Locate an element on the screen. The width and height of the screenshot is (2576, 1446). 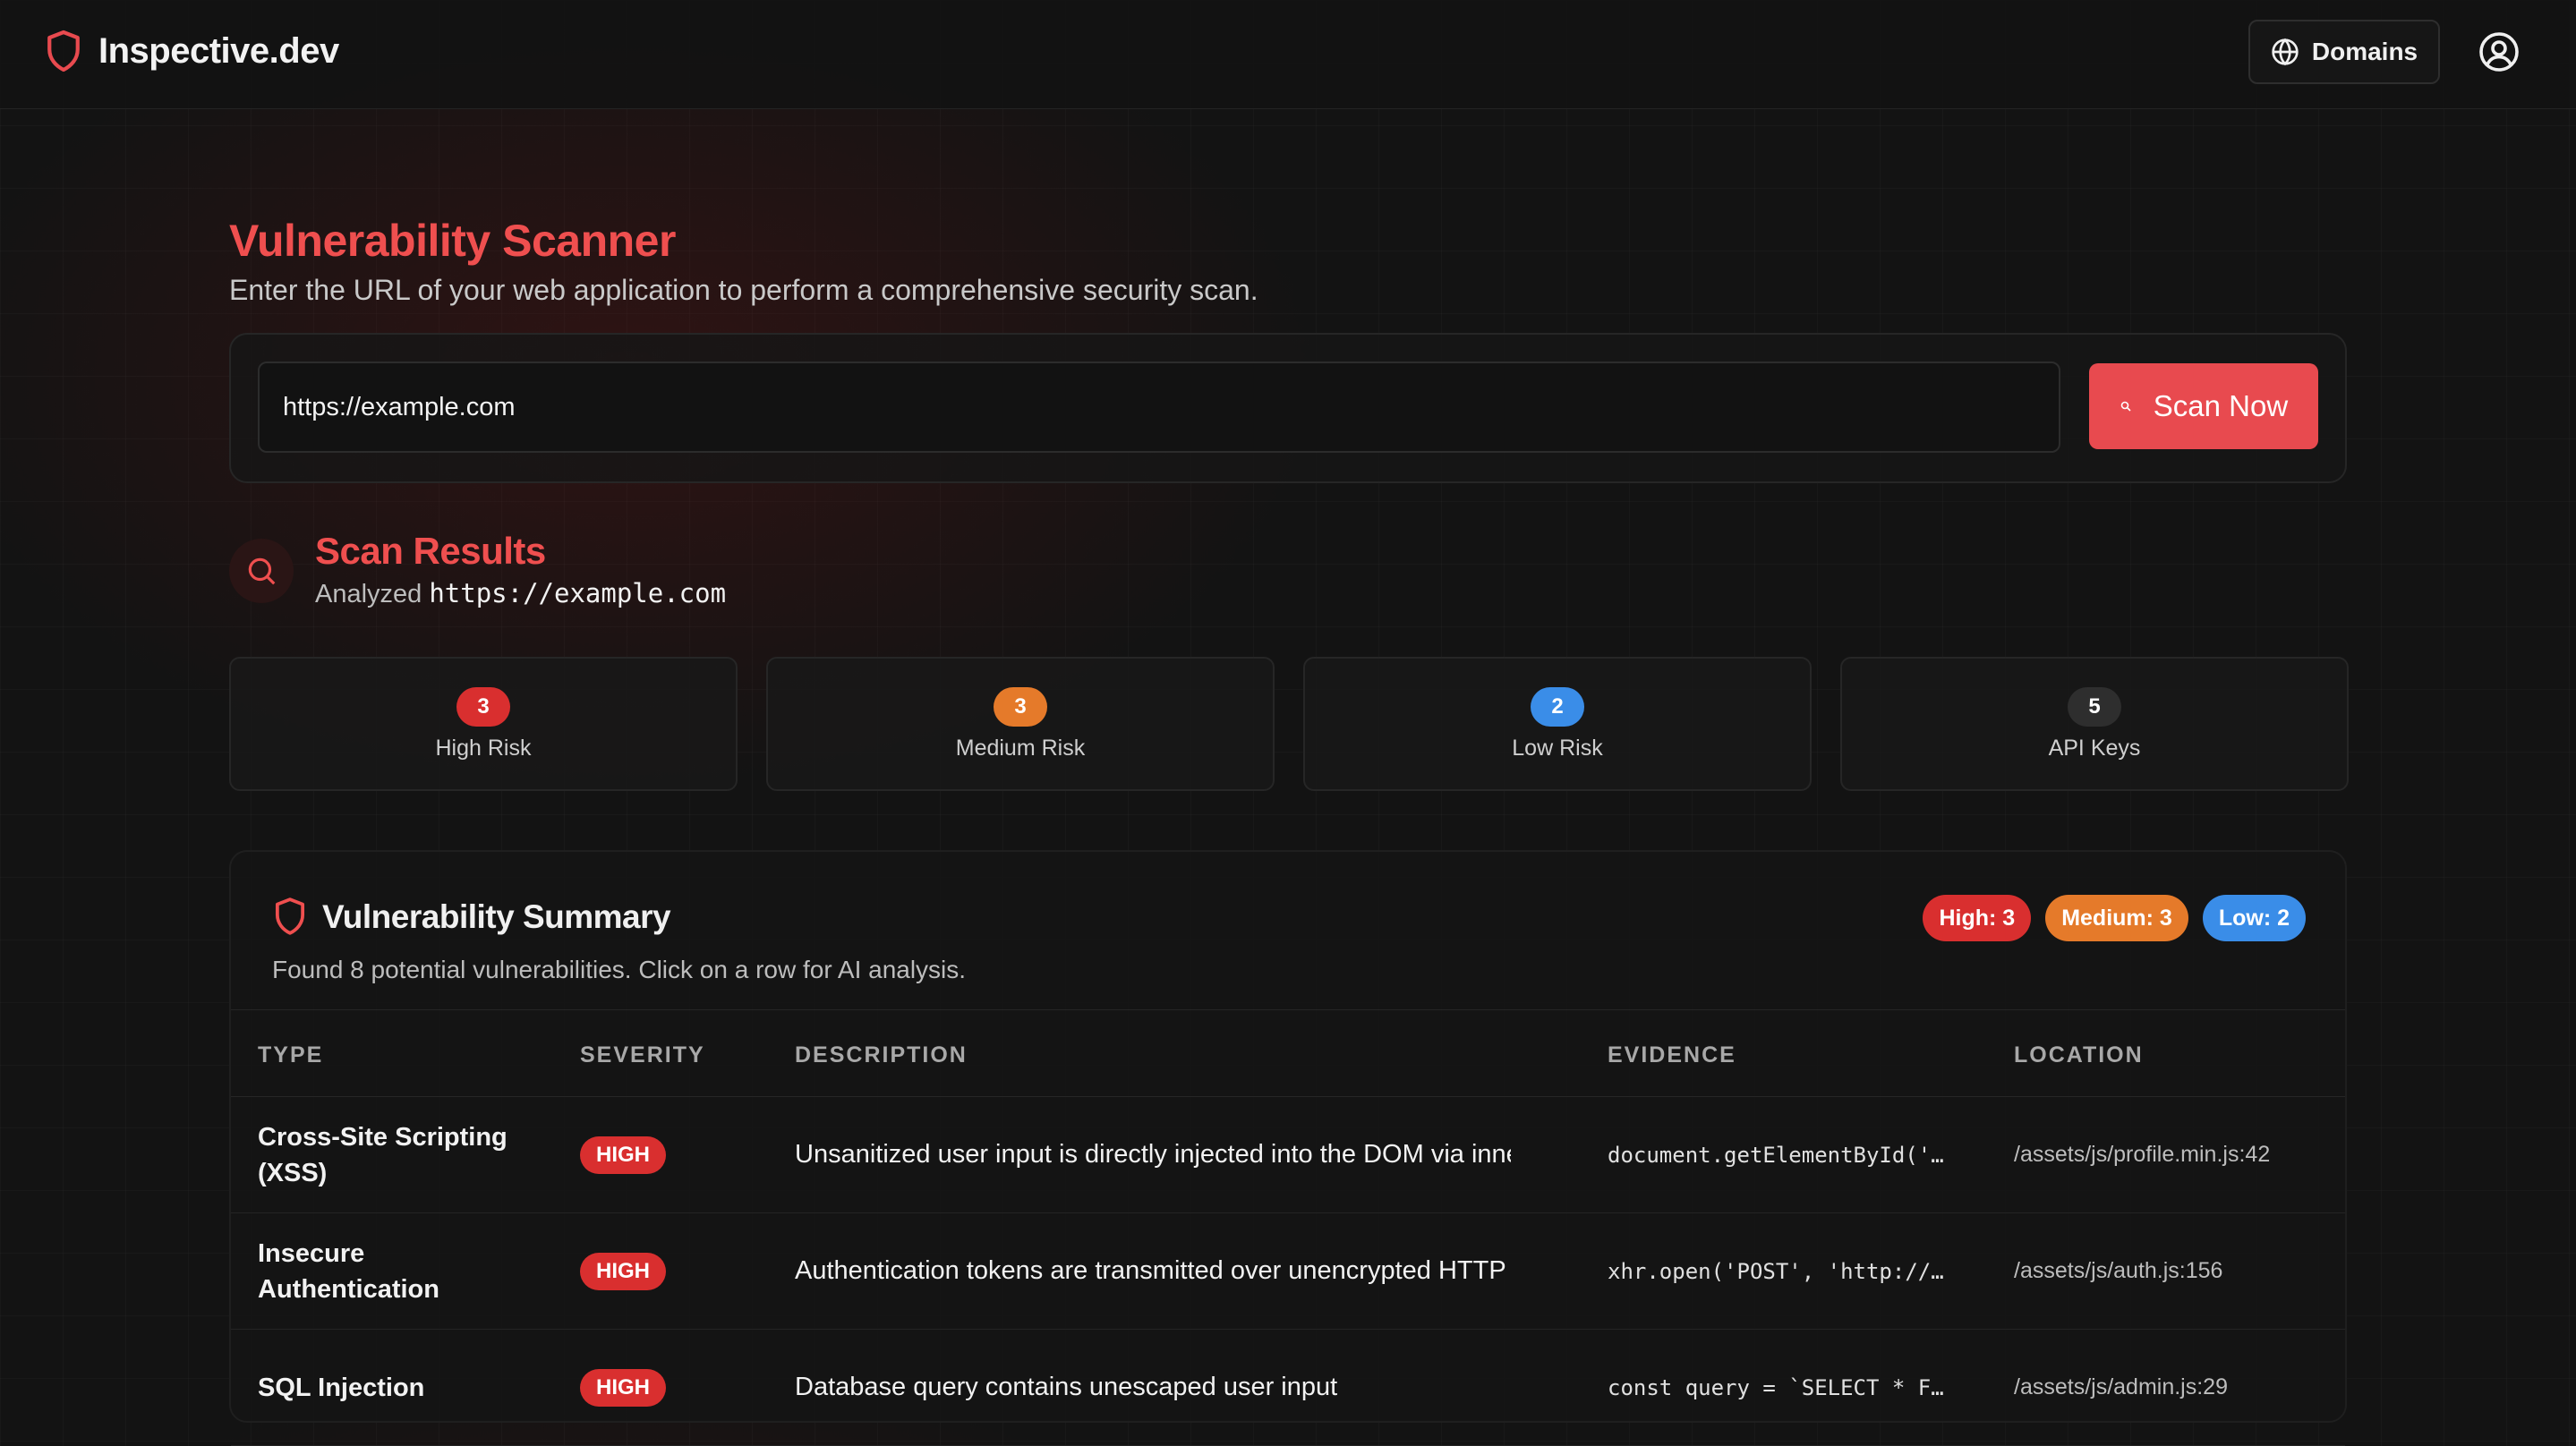
cell-type: Cross-Site Scripting (XSS) is located at coordinates (383, 1154).